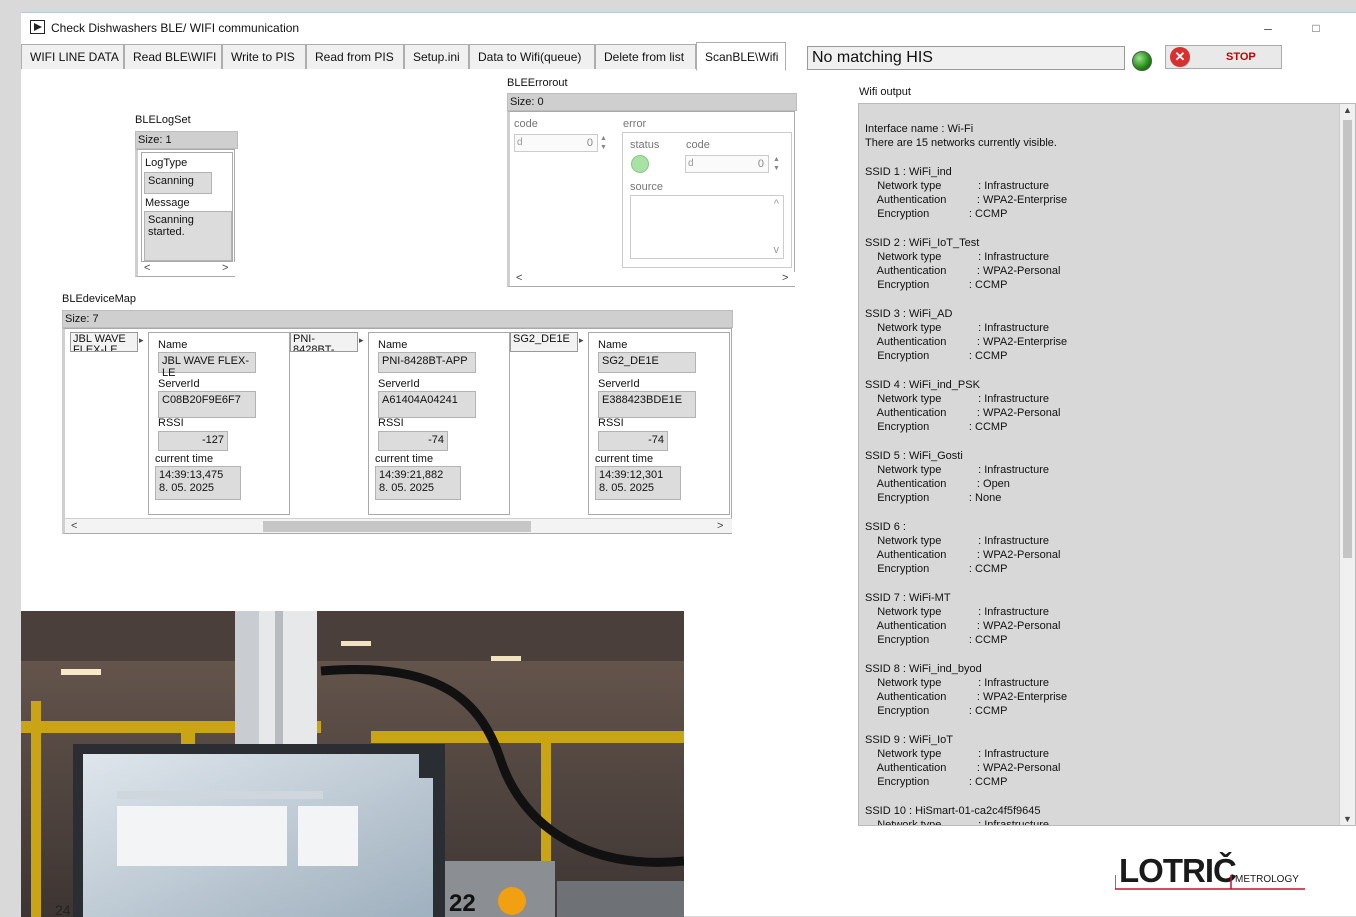 Image resolution: width=1356 pixels, height=917 pixels. Describe the element at coordinates (966, 58) in the screenshot. I see `his-status-indicator: No matching HIS` at that location.